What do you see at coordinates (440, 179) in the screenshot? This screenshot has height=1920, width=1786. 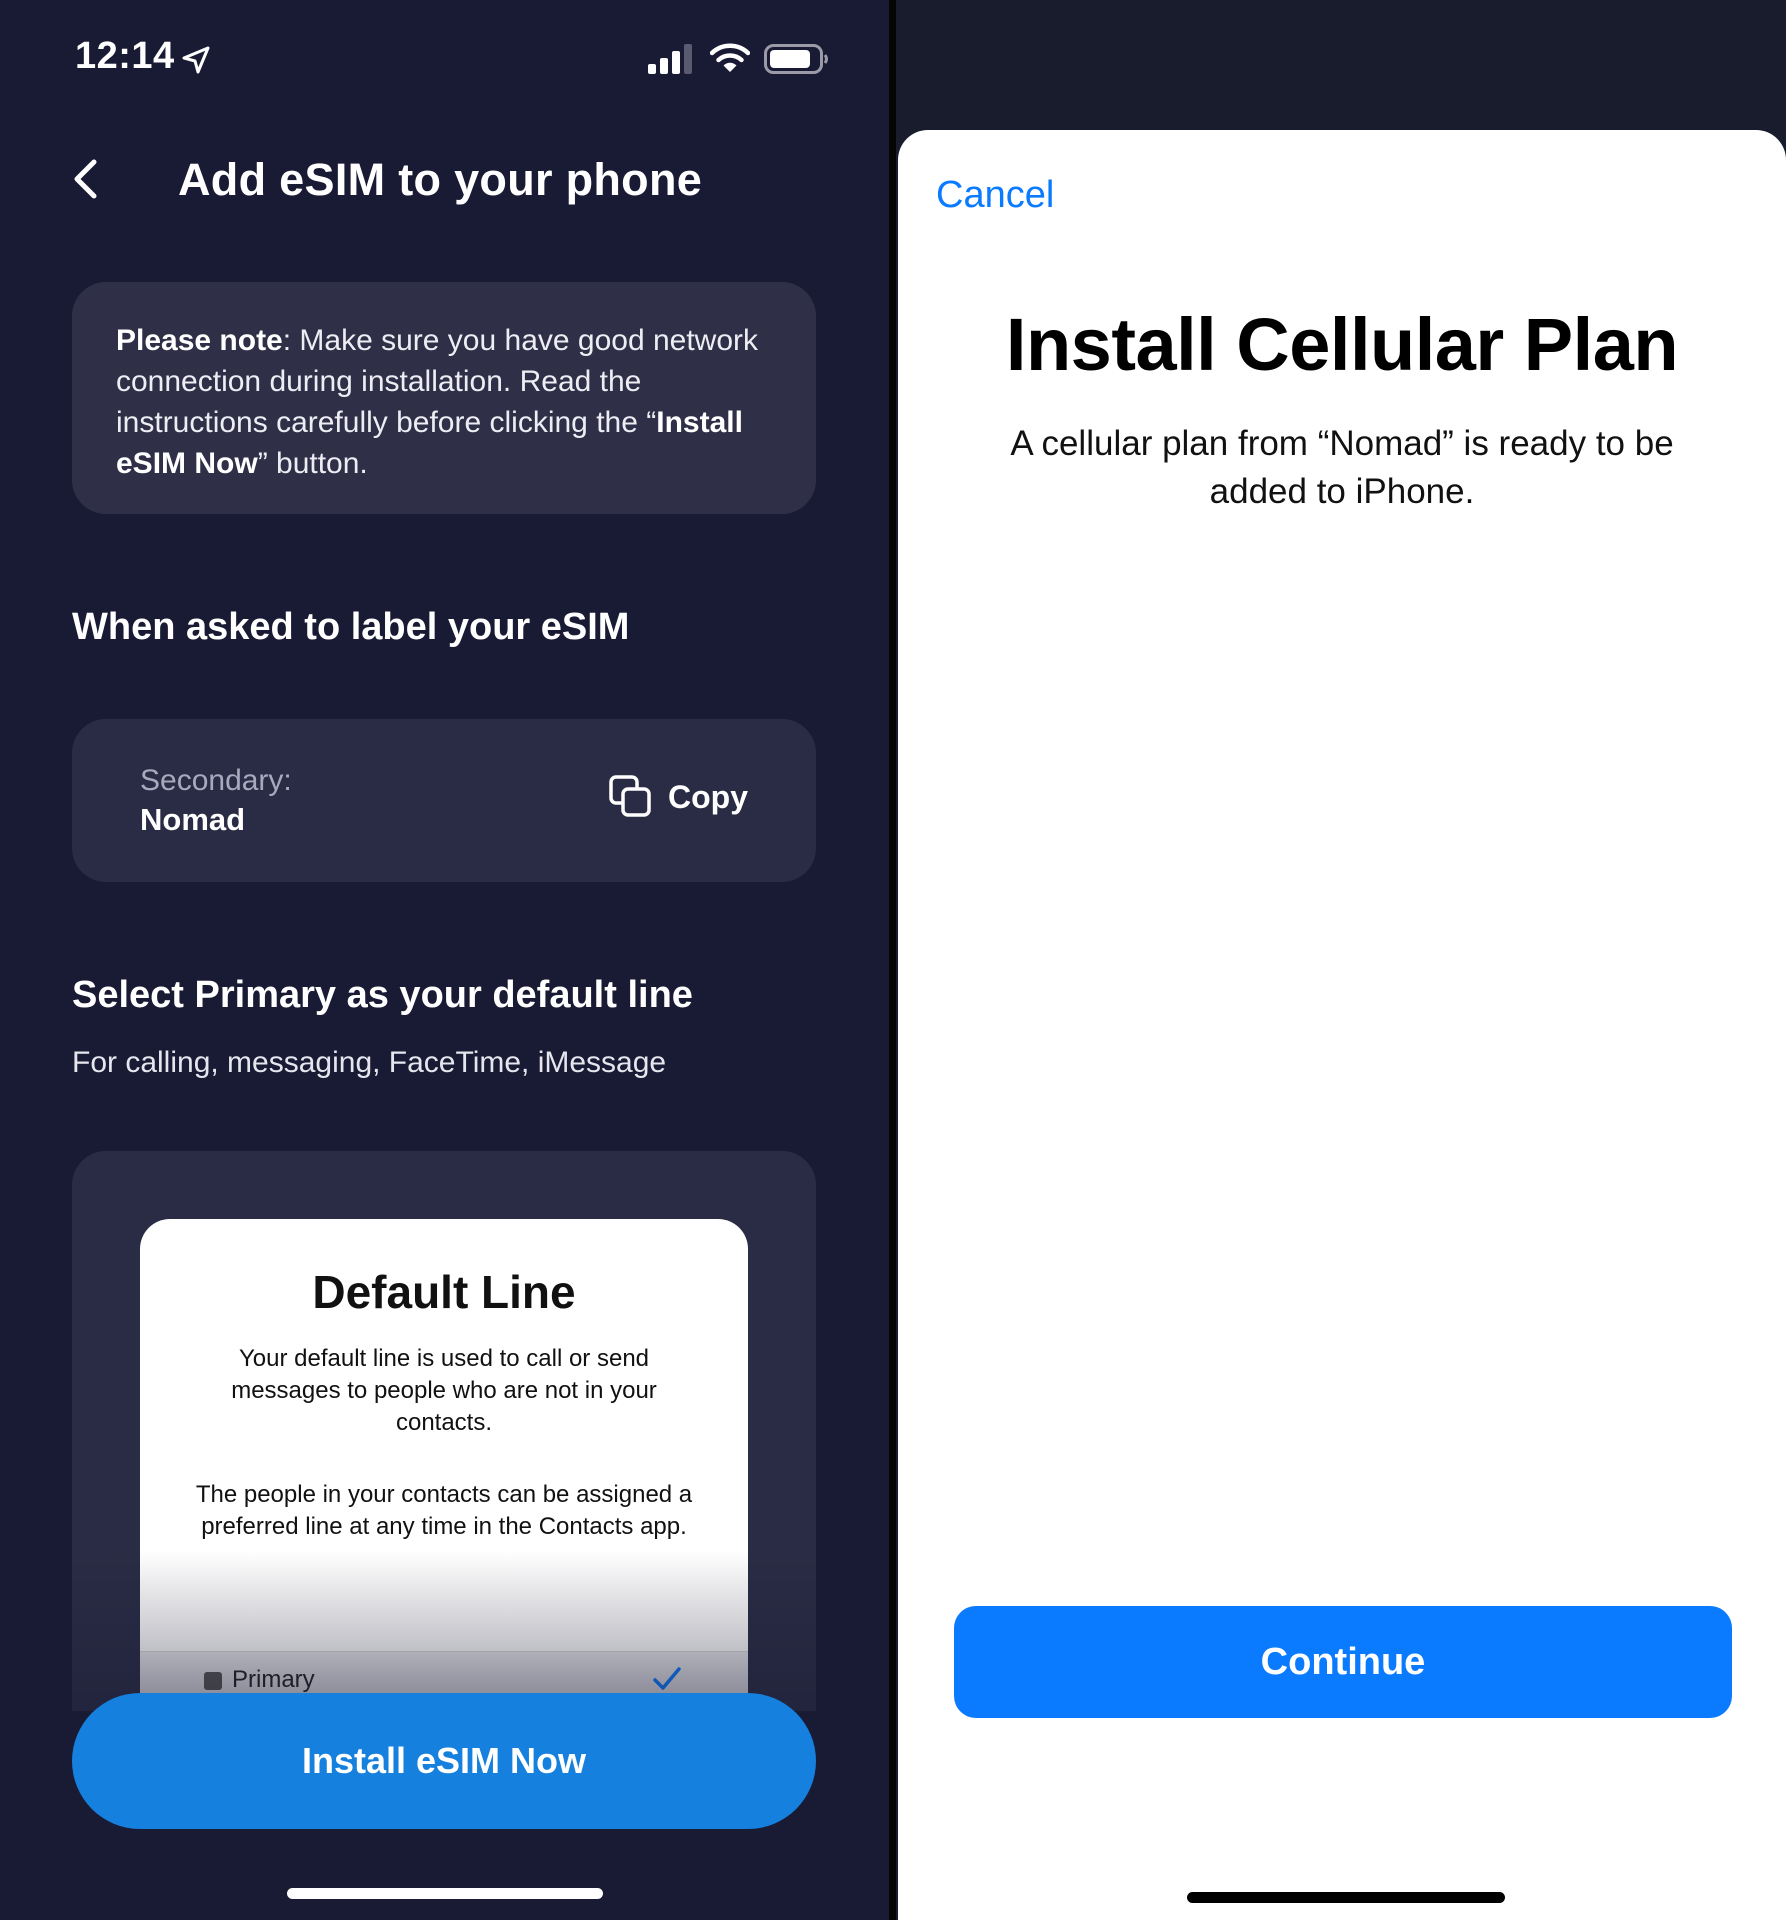 I see `page-title: Add eSIM to your phone` at bounding box center [440, 179].